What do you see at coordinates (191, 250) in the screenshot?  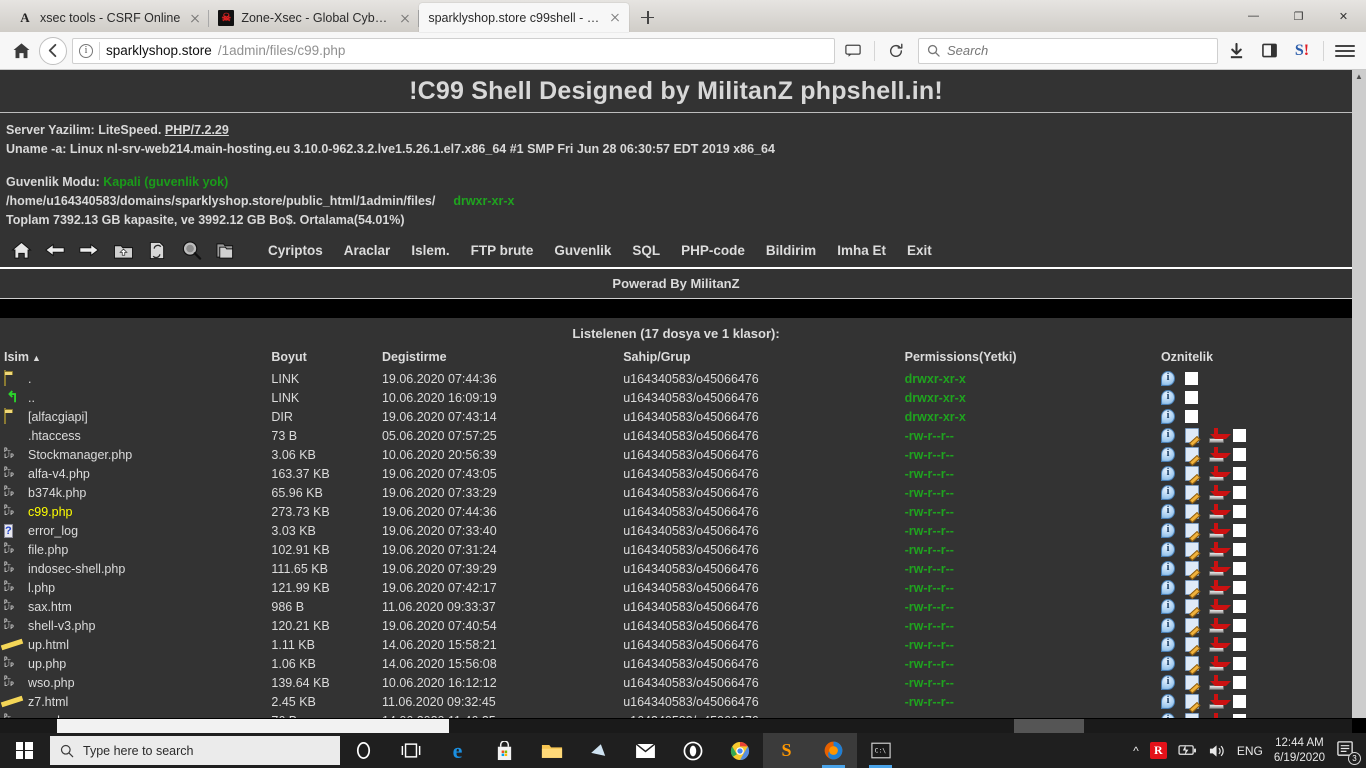 I see `search-folder-icon` at bounding box center [191, 250].